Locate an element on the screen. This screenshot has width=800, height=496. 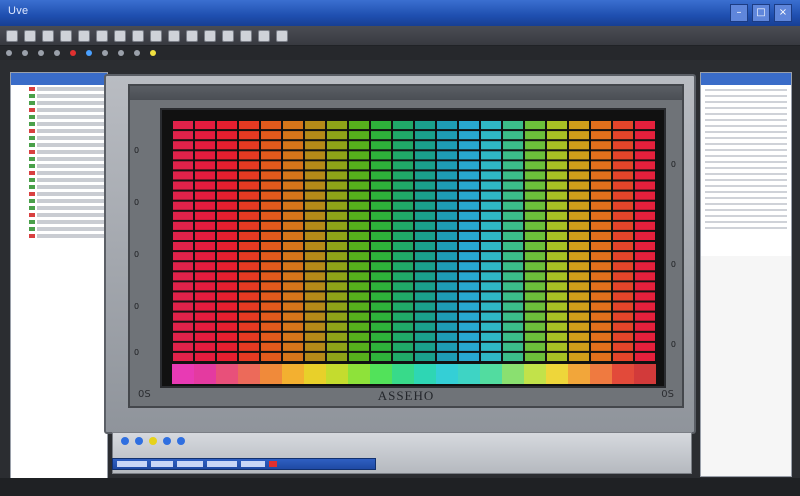
close-button: × is located at coordinates (783, 13).